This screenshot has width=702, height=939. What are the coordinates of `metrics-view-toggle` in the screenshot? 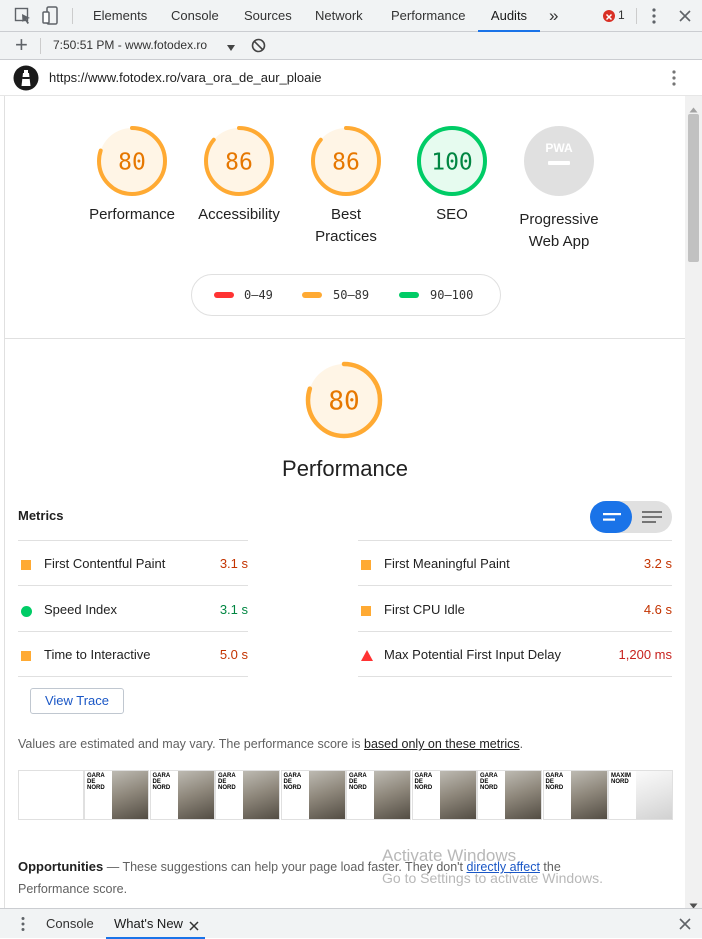 It's located at (631, 517).